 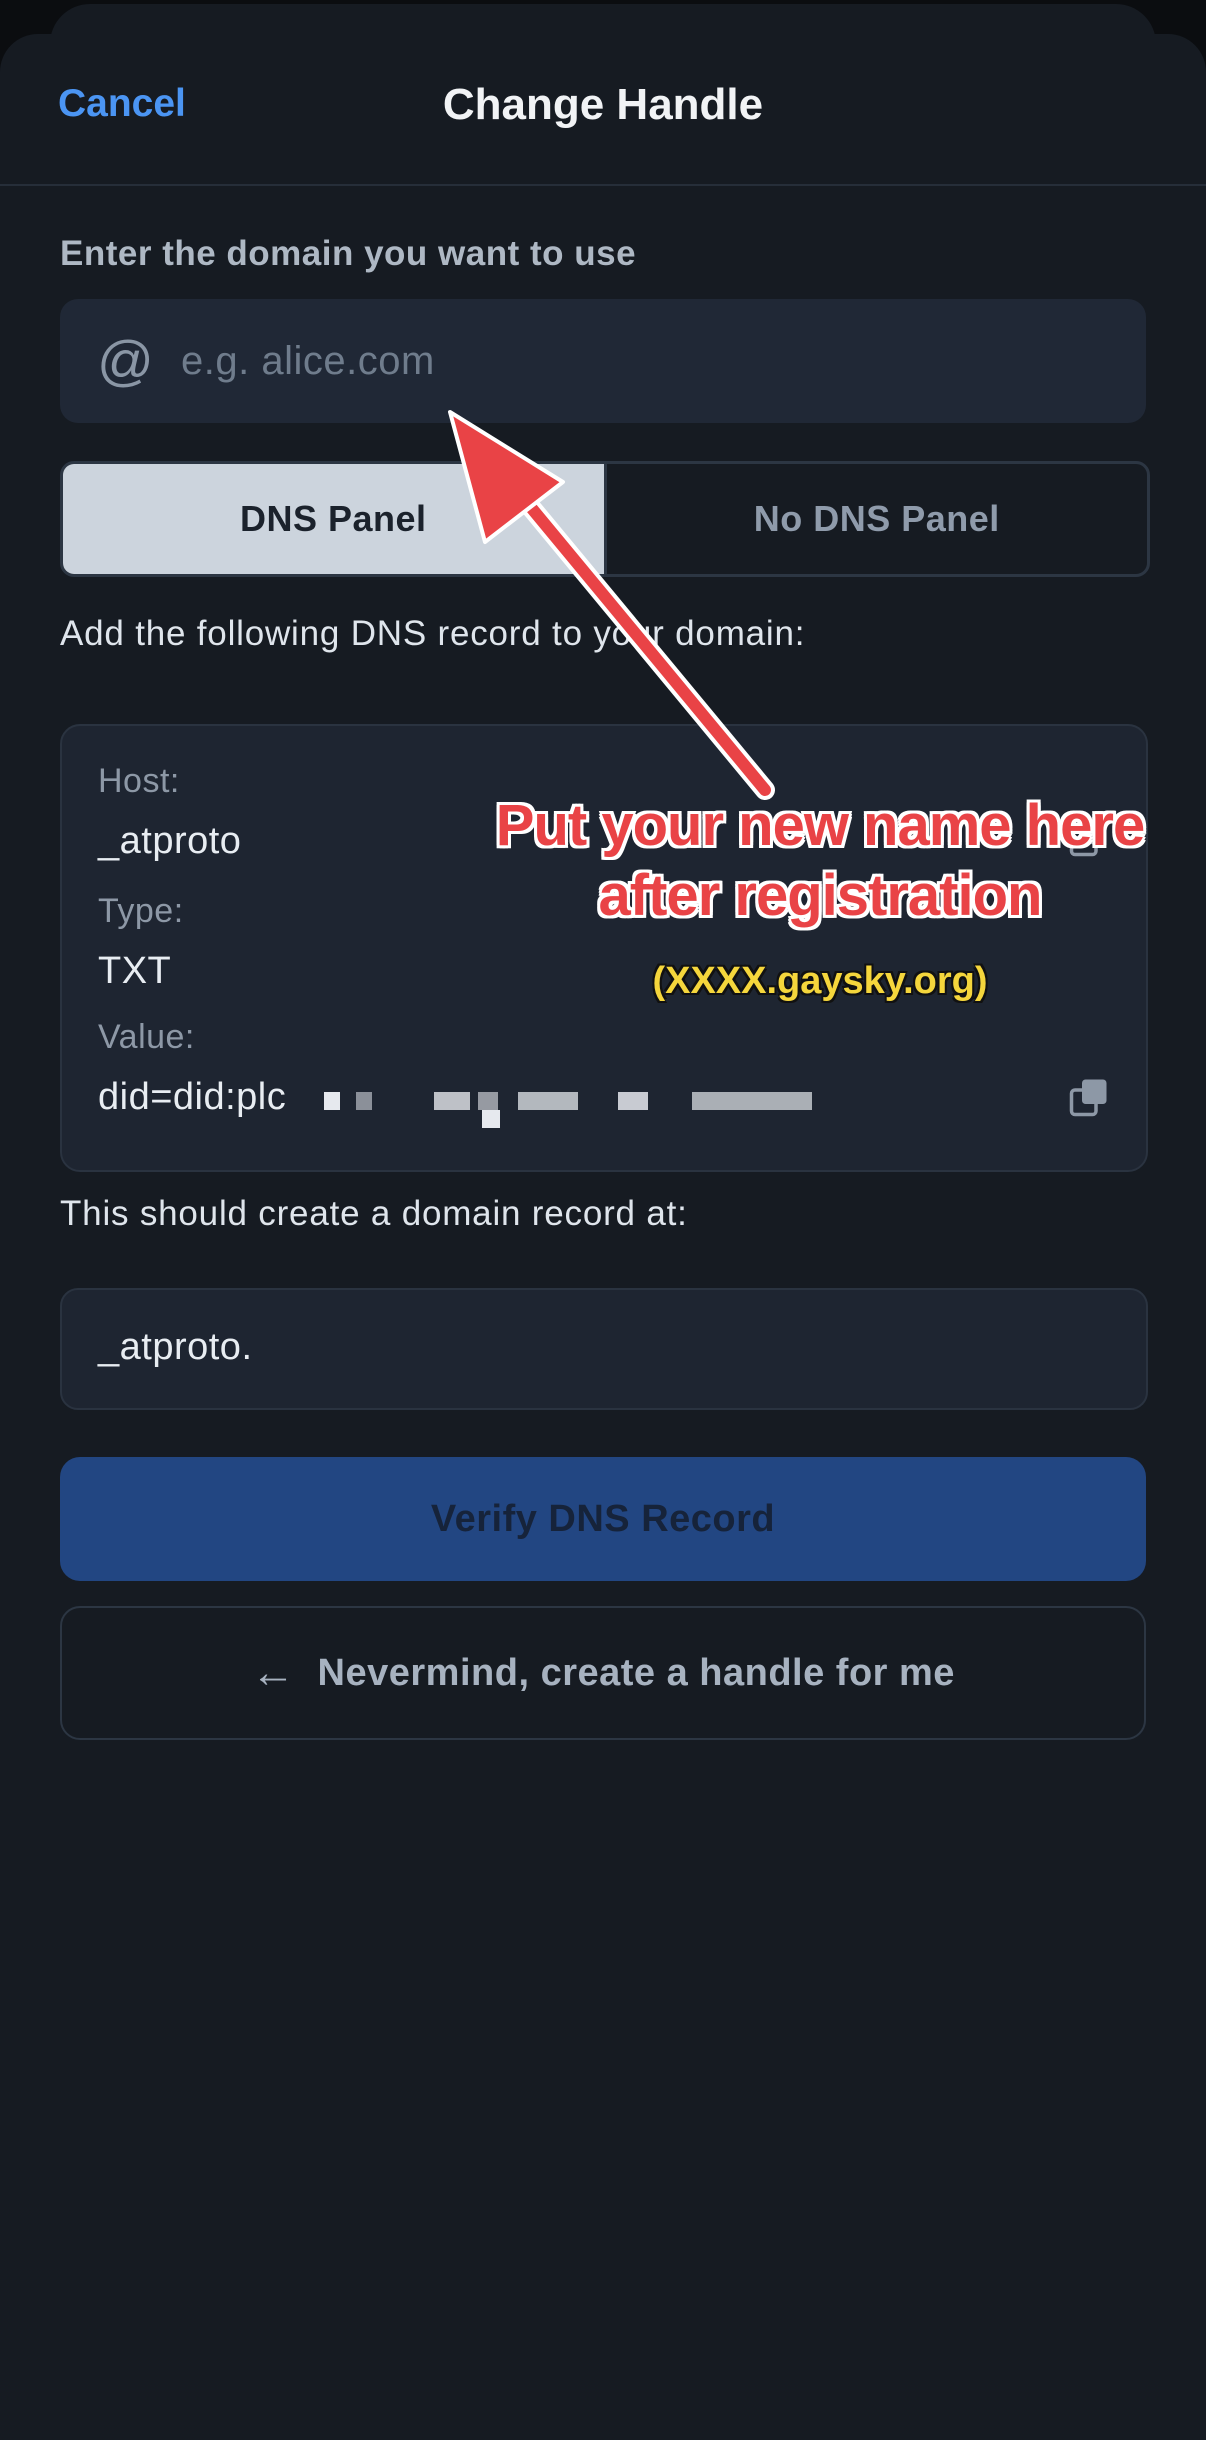 I want to click on value-text: did=did:plc, so click(x=192, y=1097).